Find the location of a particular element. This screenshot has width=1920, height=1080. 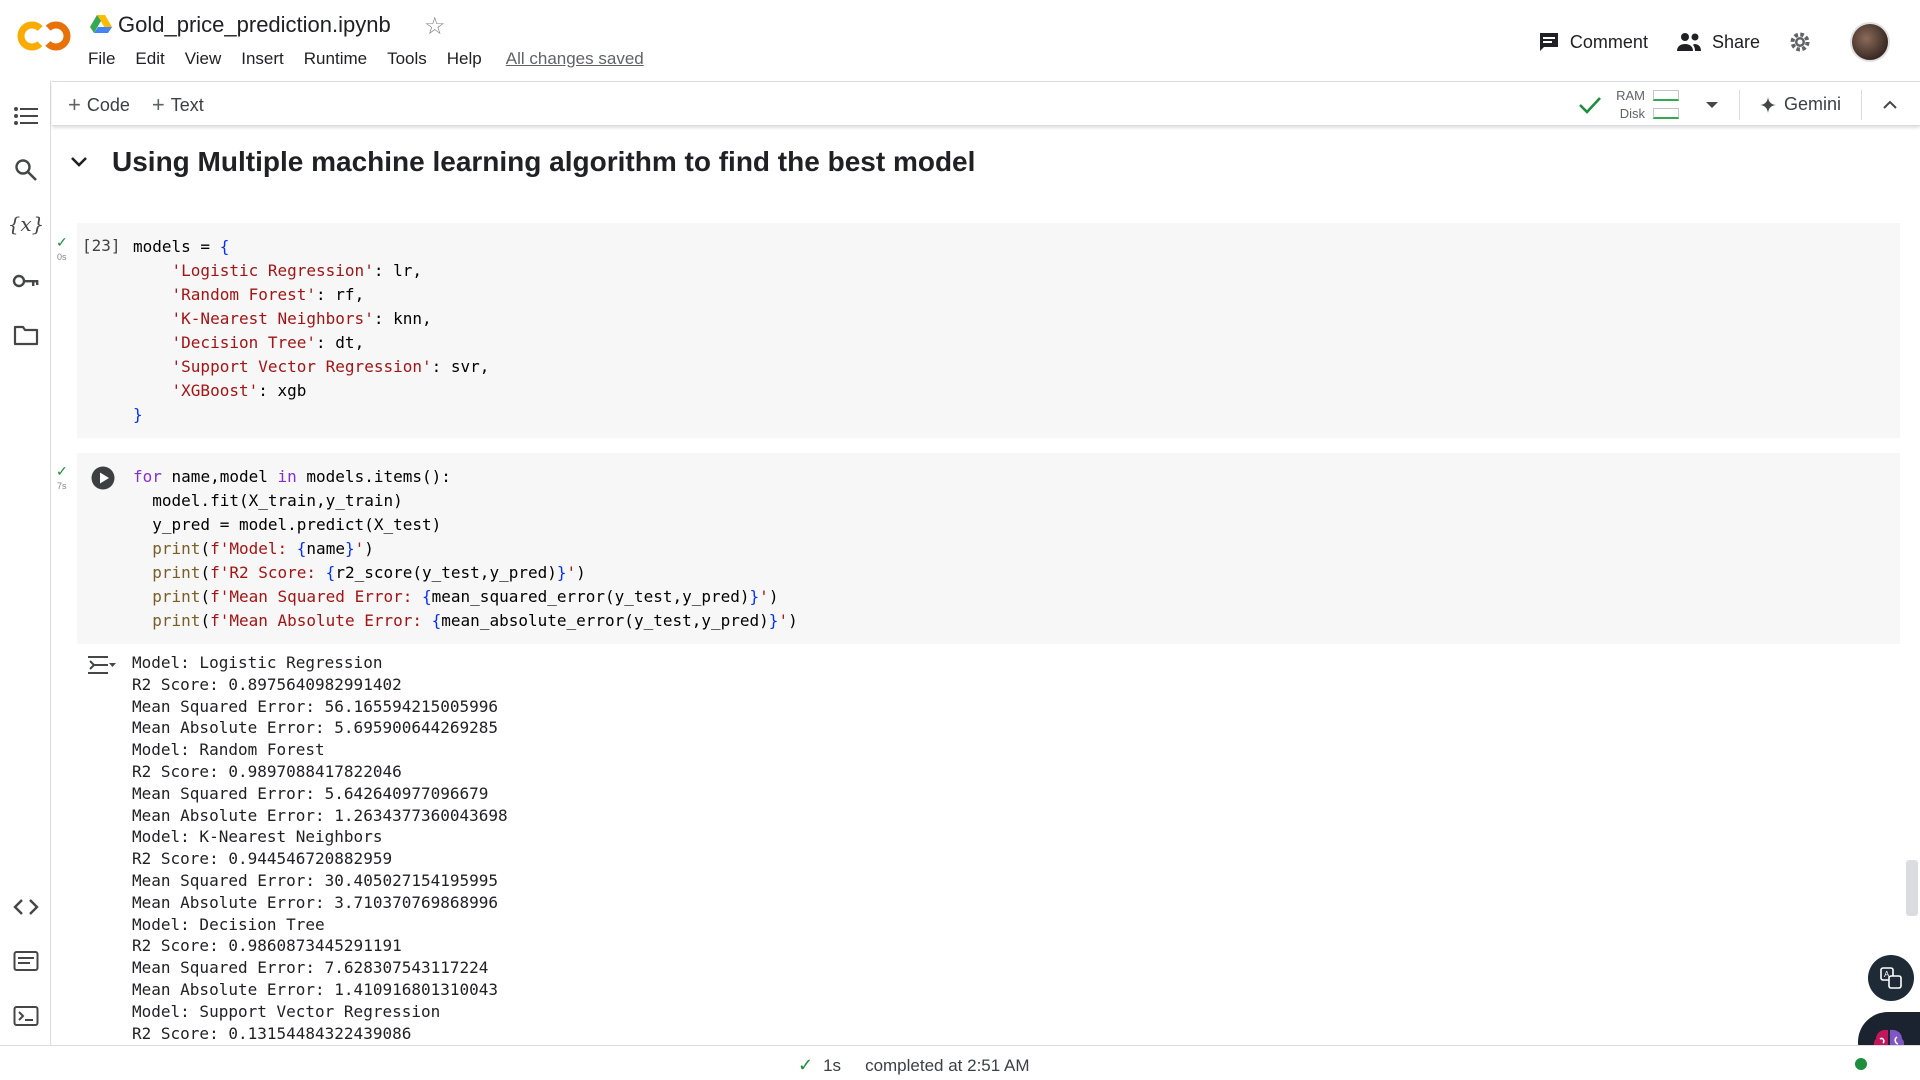

execution-duration: 1s is located at coordinates (832, 1065).